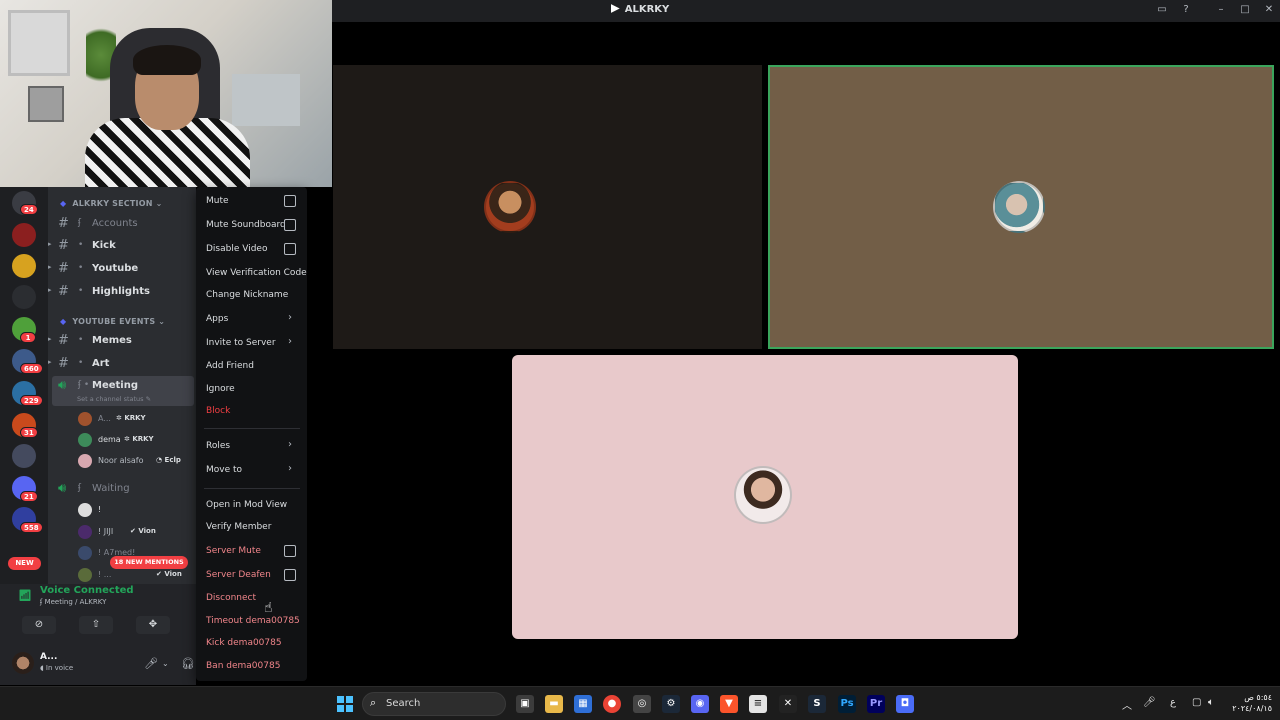 This screenshot has width=1280, height=720. Describe the element at coordinates (525, 704) in the screenshot. I see `task-view-icon: ▣` at that location.